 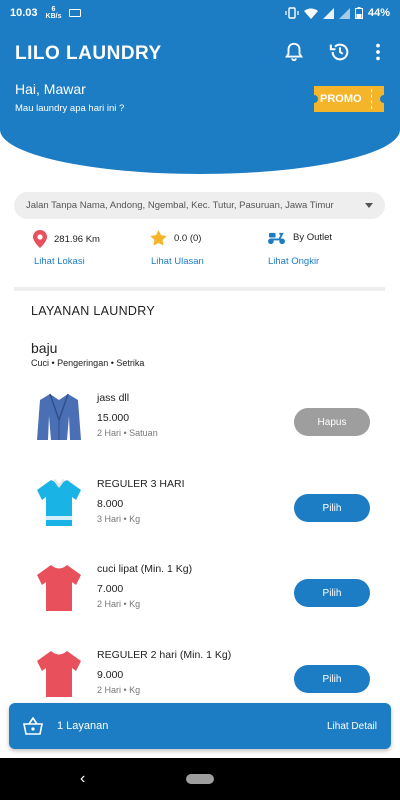 What do you see at coordinates (53, 16) in the screenshot?
I see `network-speed-unit: KB/s` at bounding box center [53, 16].